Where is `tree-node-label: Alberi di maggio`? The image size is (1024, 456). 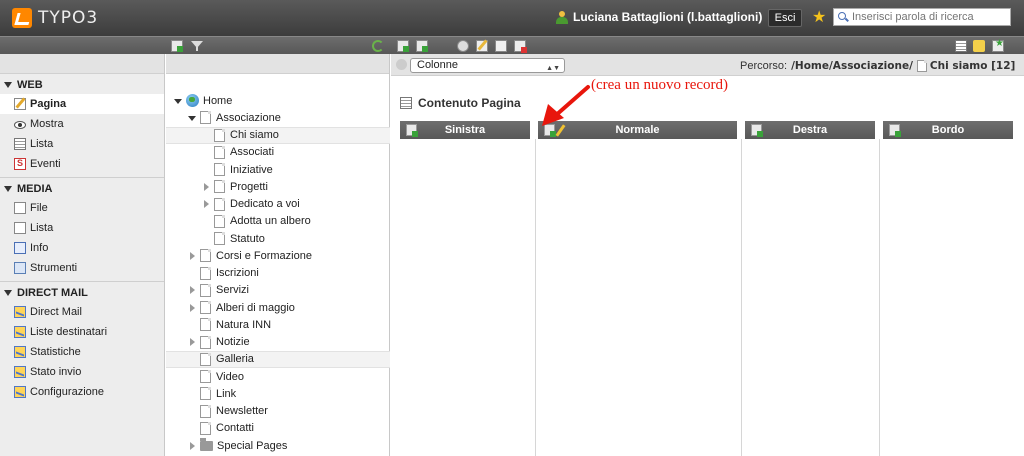
tree-node-label: Alberi di maggio is located at coordinates (255, 308).